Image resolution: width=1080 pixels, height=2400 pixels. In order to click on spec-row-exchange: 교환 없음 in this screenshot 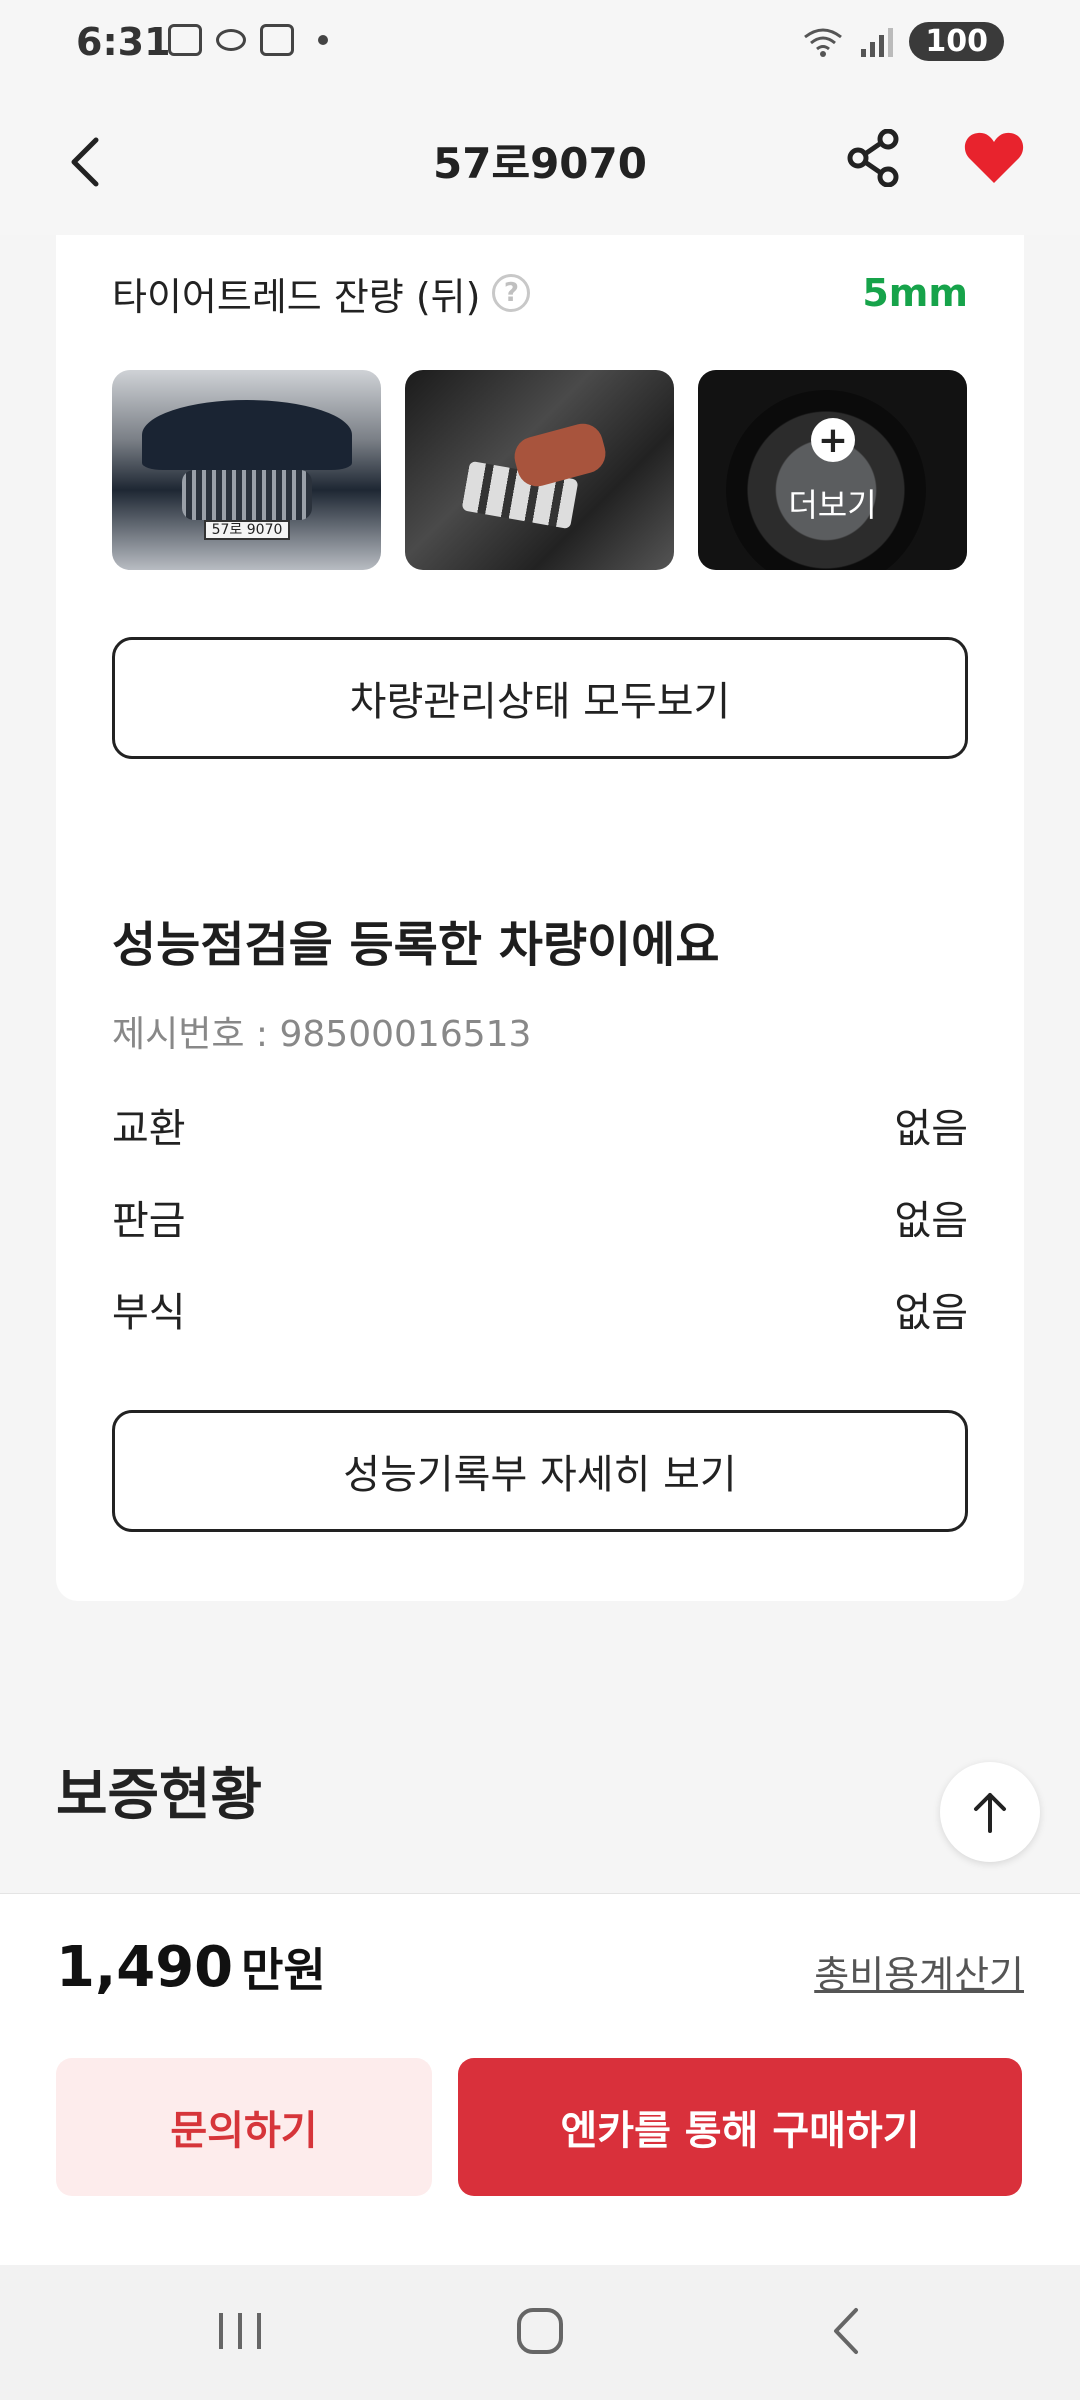, I will do `click(540, 1125)`.